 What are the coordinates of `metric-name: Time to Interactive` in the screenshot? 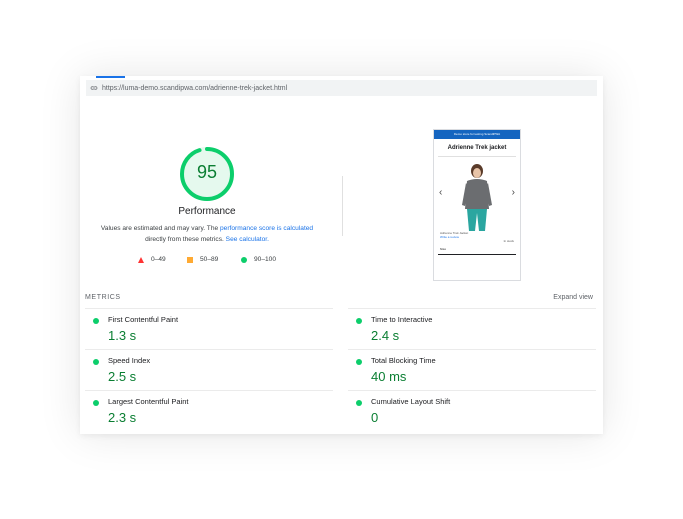 It's located at (402, 319).